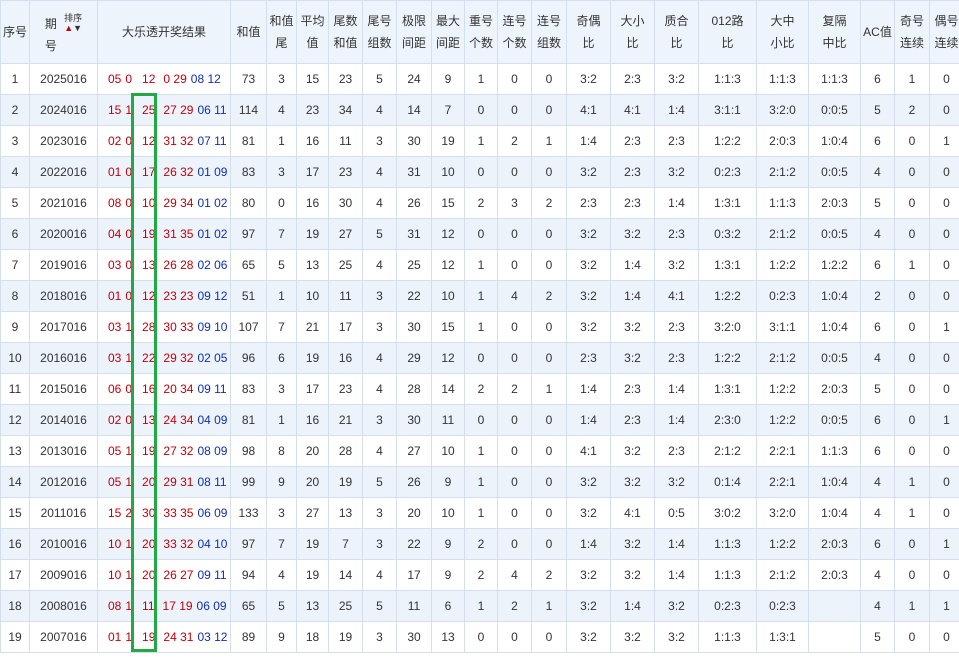 The image size is (959, 658). I want to click on cell-ts: 23, so click(345, 172).